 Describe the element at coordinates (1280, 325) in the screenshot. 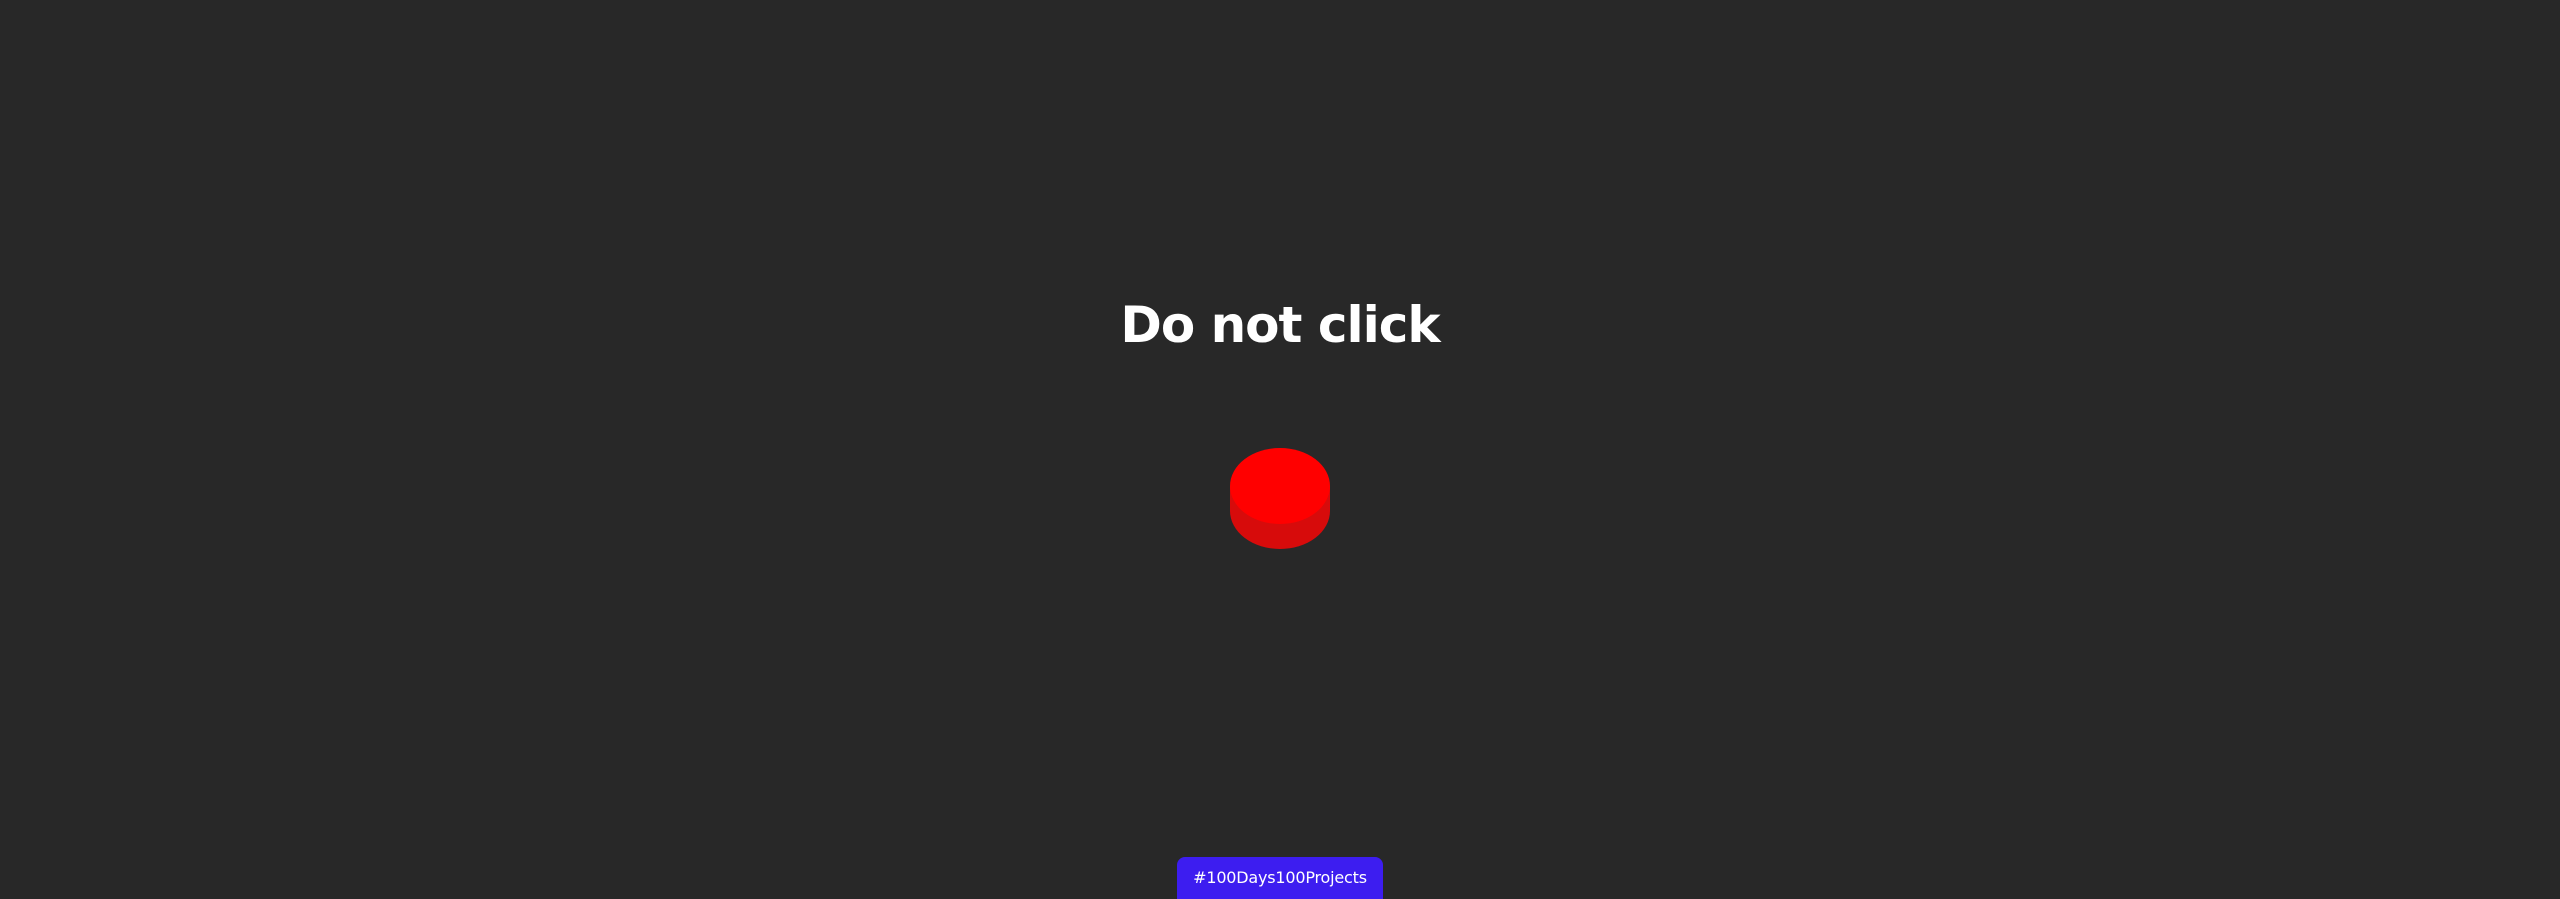

I see `page-title: Do not click` at that location.